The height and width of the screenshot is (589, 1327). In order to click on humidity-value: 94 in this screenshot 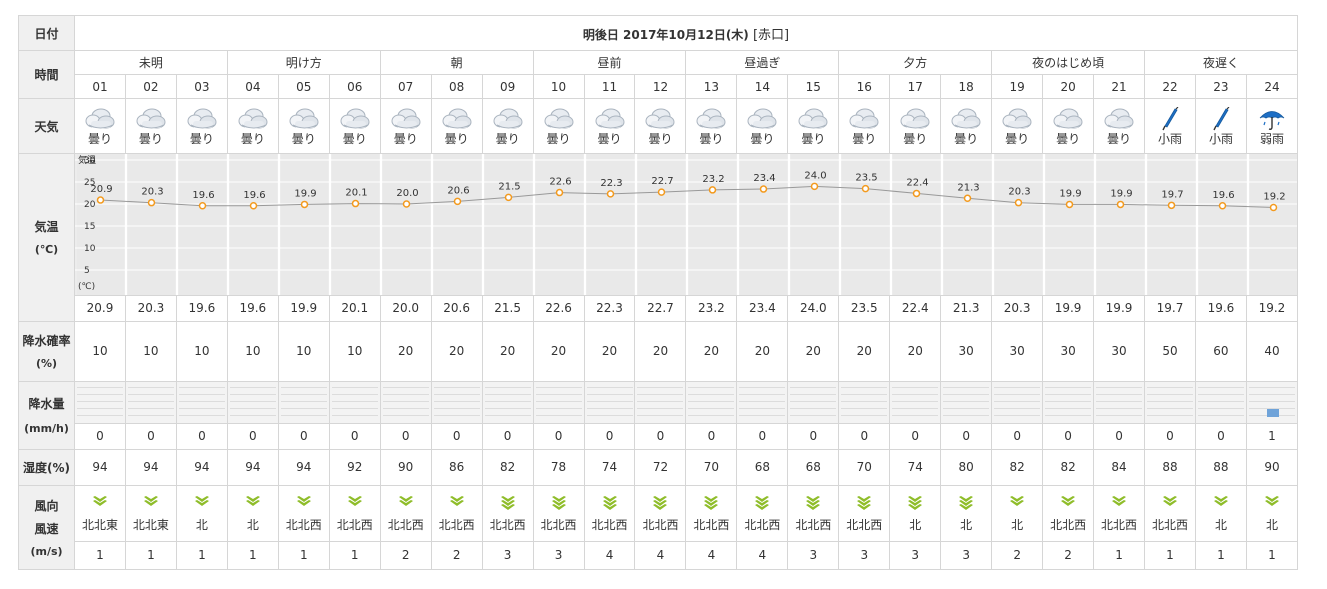, I will do `click(201, 467)`.